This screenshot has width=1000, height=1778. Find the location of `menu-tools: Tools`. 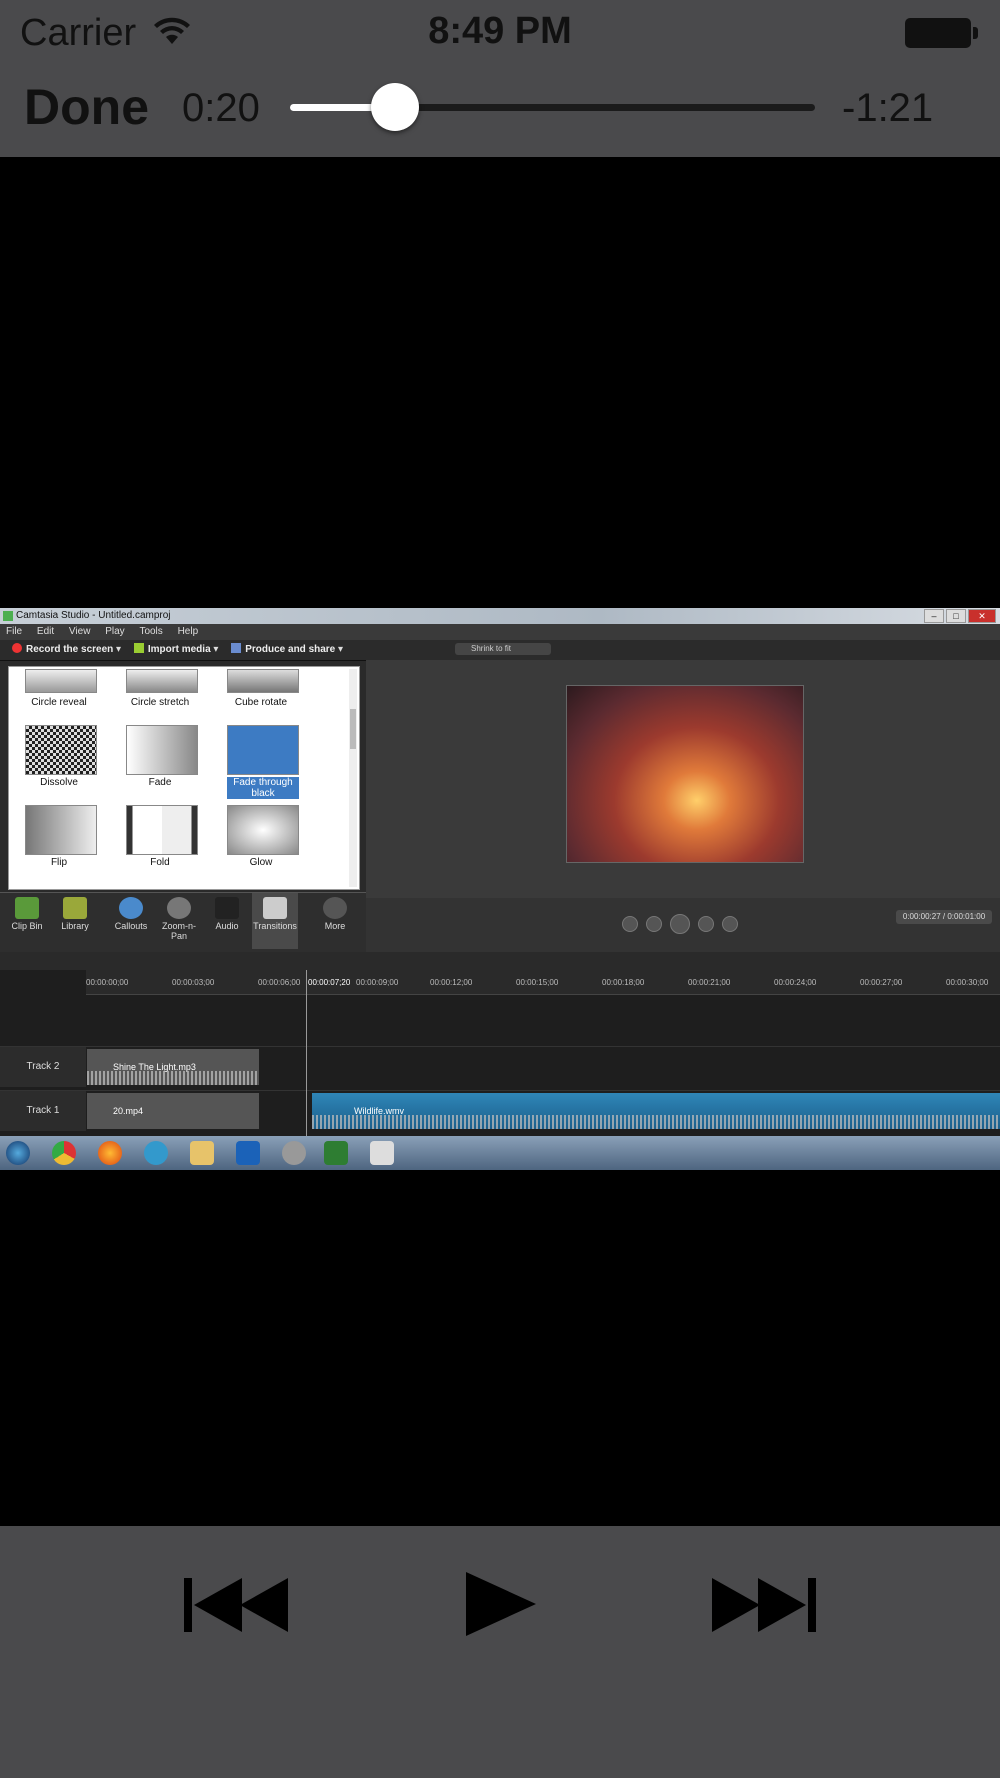

menu-tools: Tools is located at coordinates (151, 631).